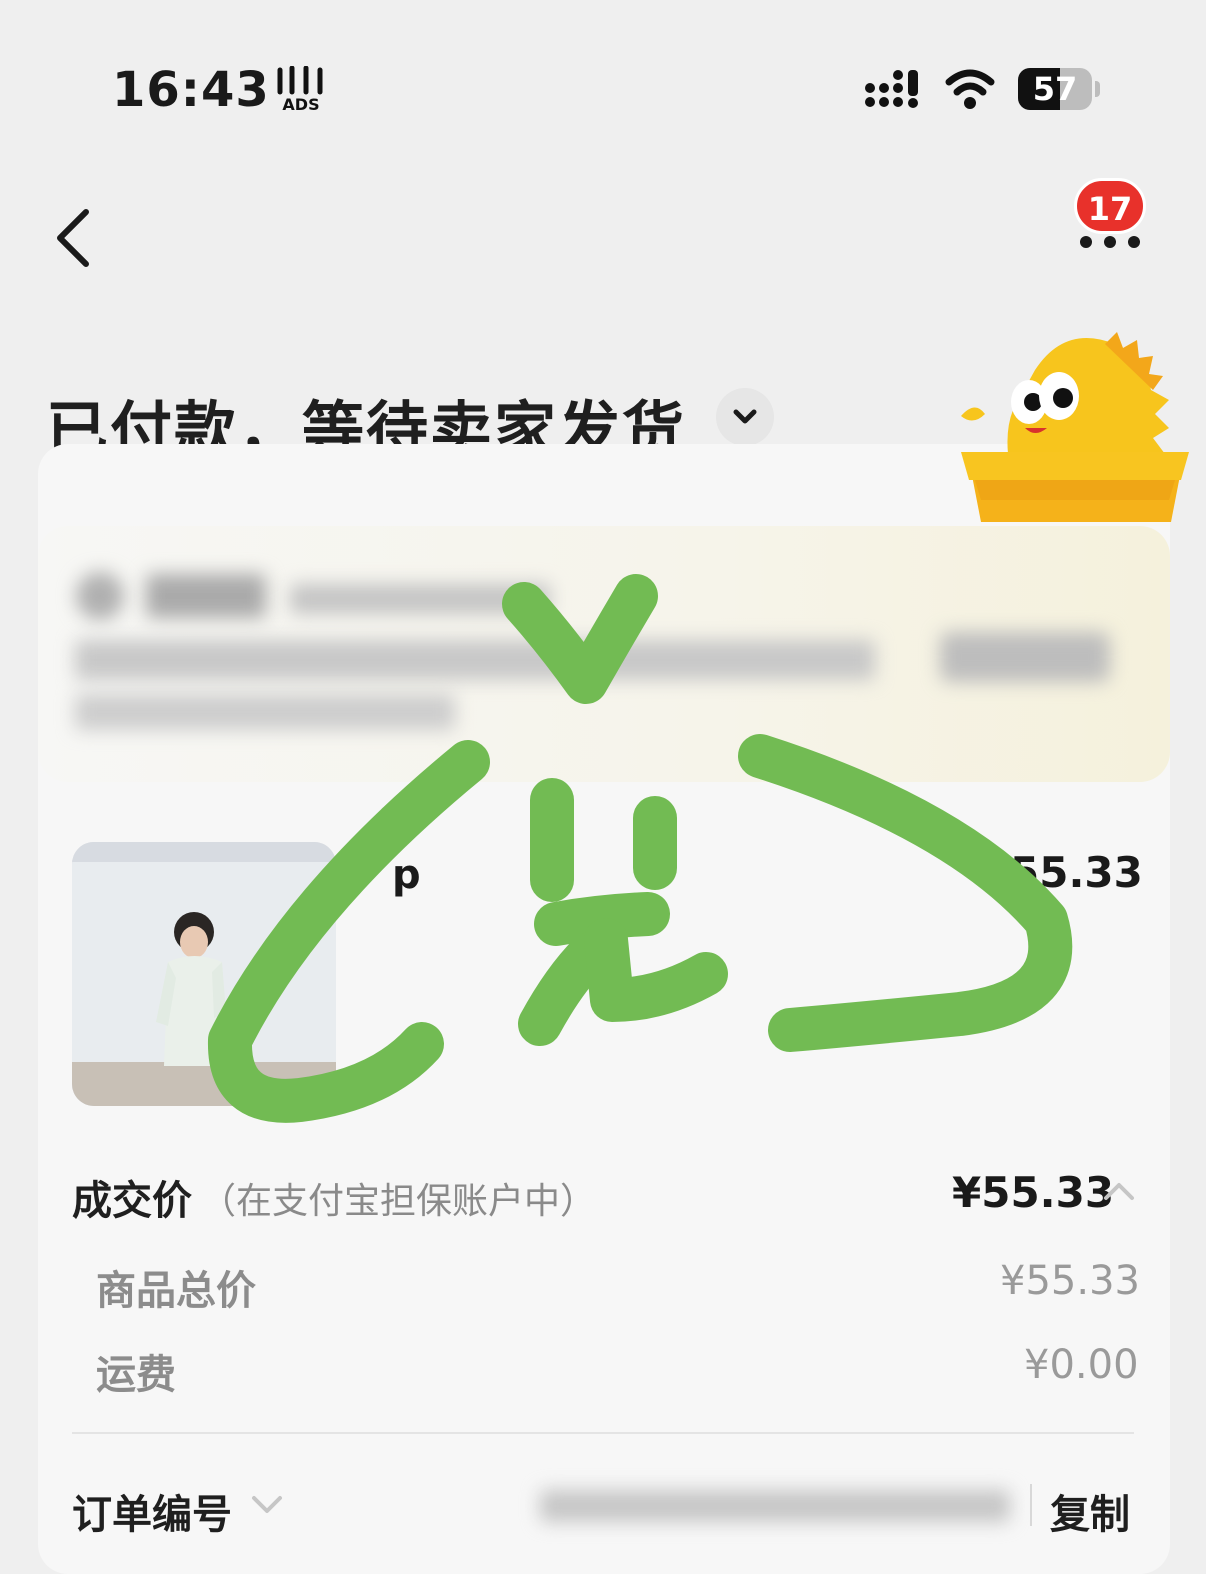 This screenshot has width=1206, height=1574. What do you see at coordinates (406, 875) in the screenshot?
I see `product-title: p` at bounding box center [406, 875].